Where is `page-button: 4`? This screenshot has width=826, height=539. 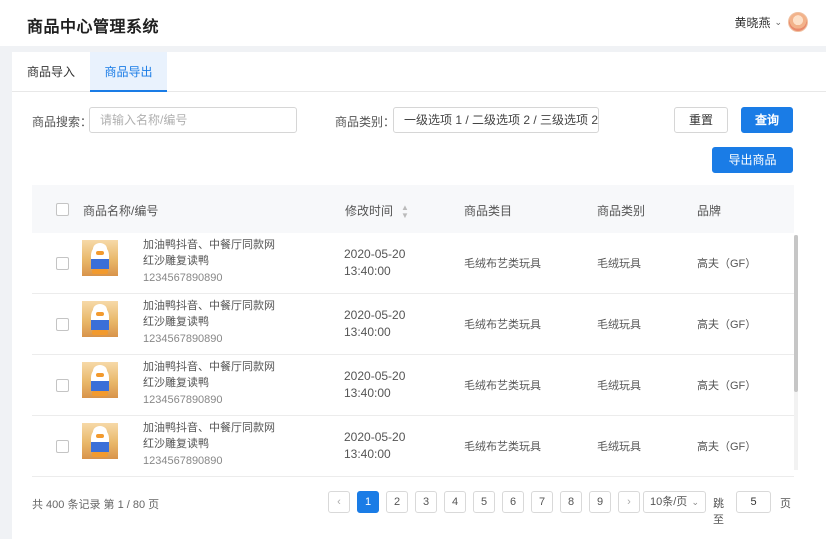
page-button: 4 is located at coordinates (455, 502).